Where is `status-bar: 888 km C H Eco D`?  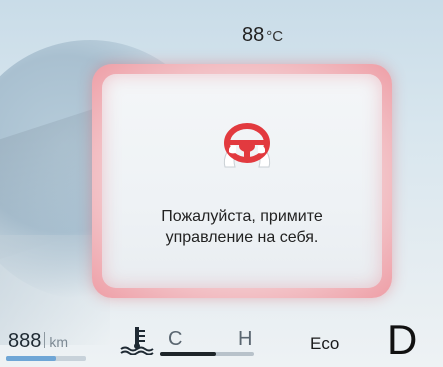
status-bar: 888 km C H Eco D is located at coordinates (221, 341).